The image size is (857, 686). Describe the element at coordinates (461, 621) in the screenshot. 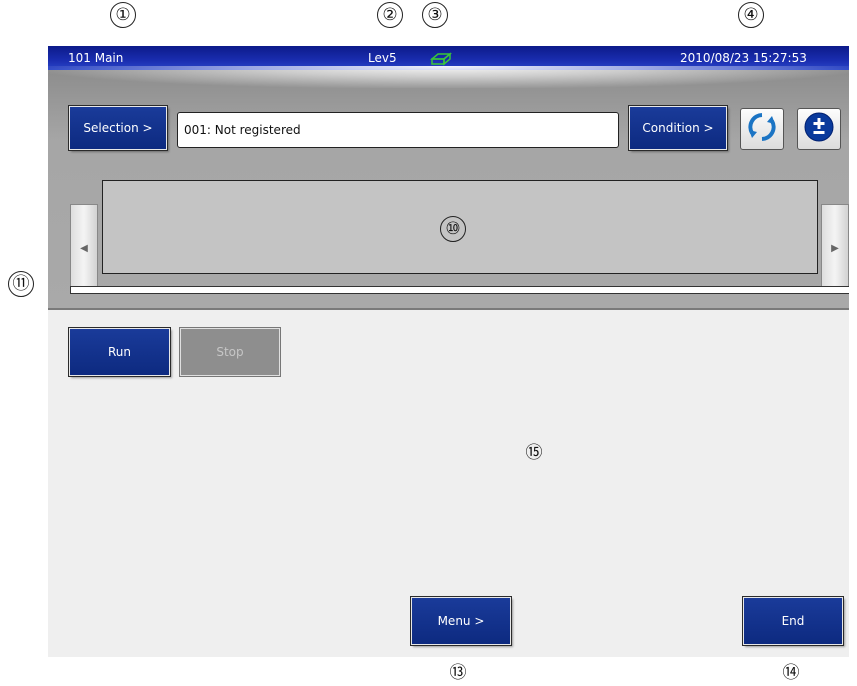

I see `menu-button: Menu >` at that location.